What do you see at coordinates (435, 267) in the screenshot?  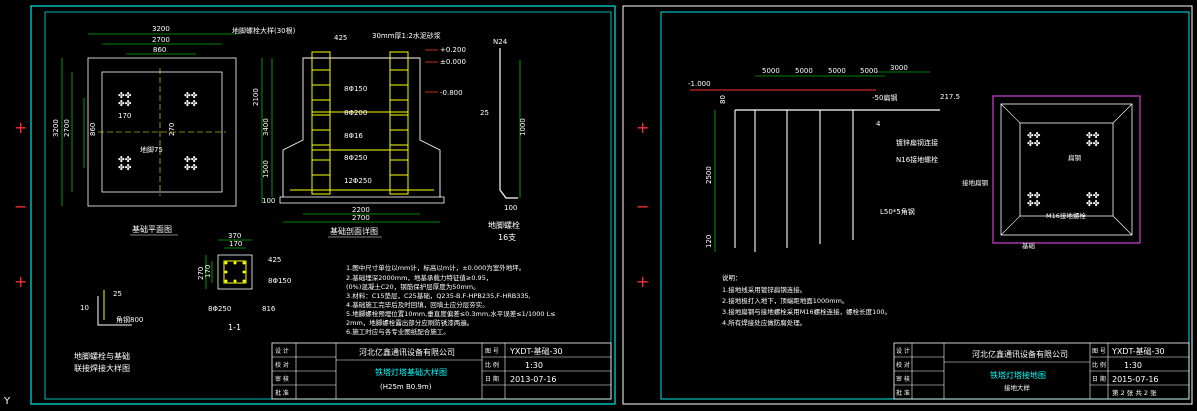 I see `note-line: 1.图中尺寸单位以mm计，标高以m计，±0.000为室外地坪。` at bounding box center [435, 267].